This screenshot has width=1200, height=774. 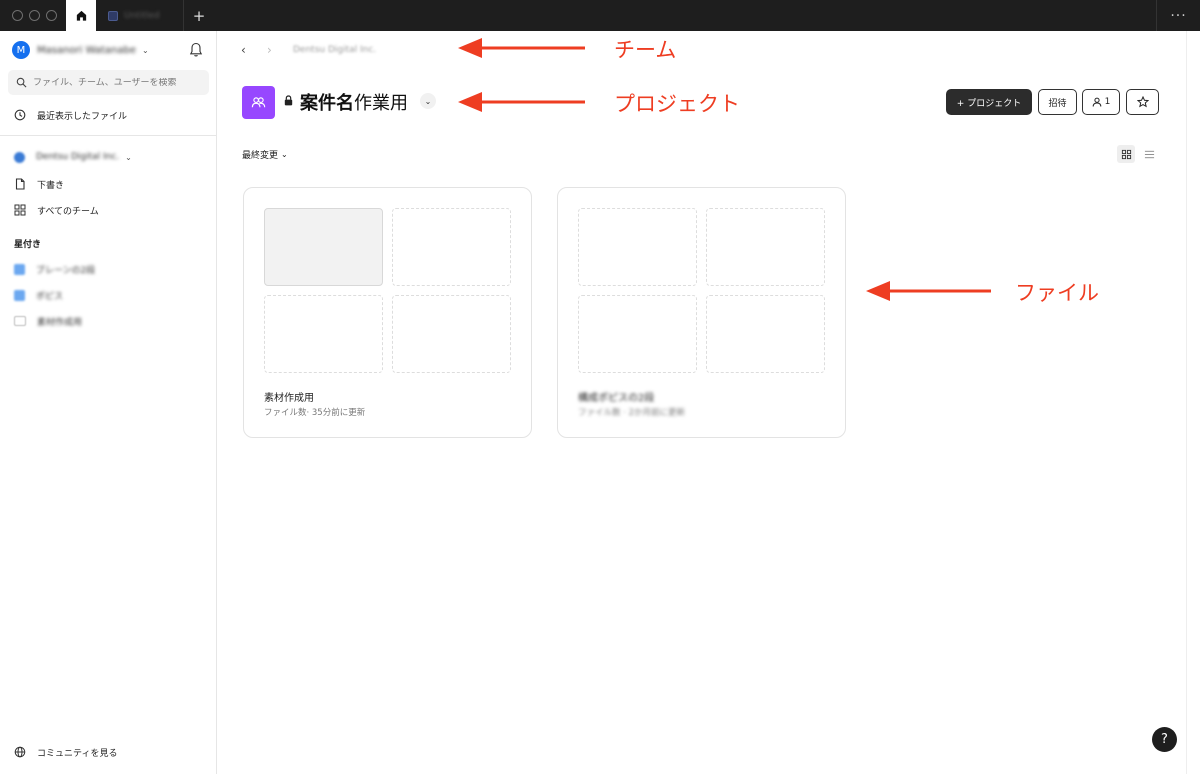 I want to click on starred-section-label: 星付き, so click(x=28, y=245).